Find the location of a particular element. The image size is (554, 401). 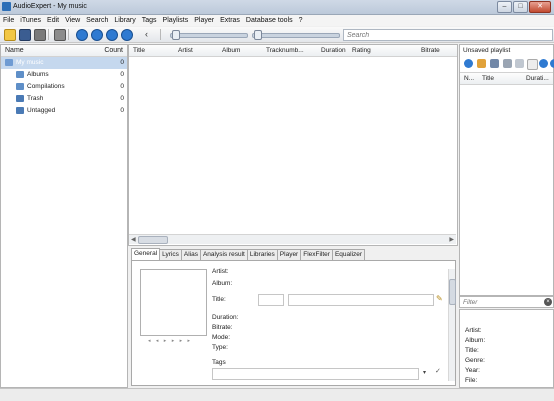

document-icon is located at coordinates (532, 64).